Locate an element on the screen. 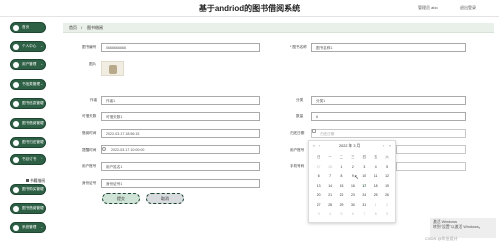  author-field: 作者1 is located at coordinates (180, 100).